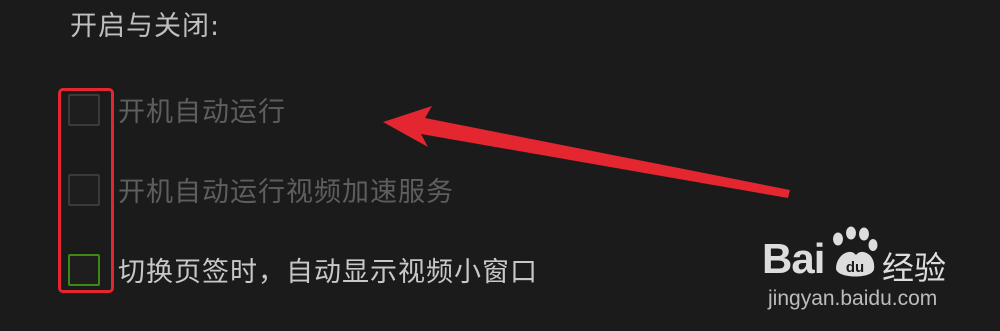  I want to click on watermark-url: jingyan.baidu.com, so click(853, 298).